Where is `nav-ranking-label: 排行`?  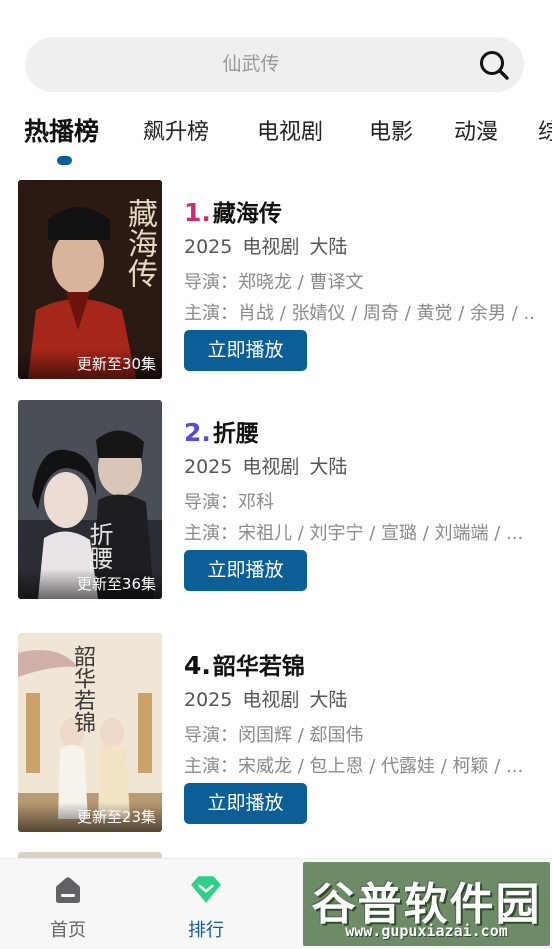
nav-ranking-label: 排行 is located at coordinates (206, 930).